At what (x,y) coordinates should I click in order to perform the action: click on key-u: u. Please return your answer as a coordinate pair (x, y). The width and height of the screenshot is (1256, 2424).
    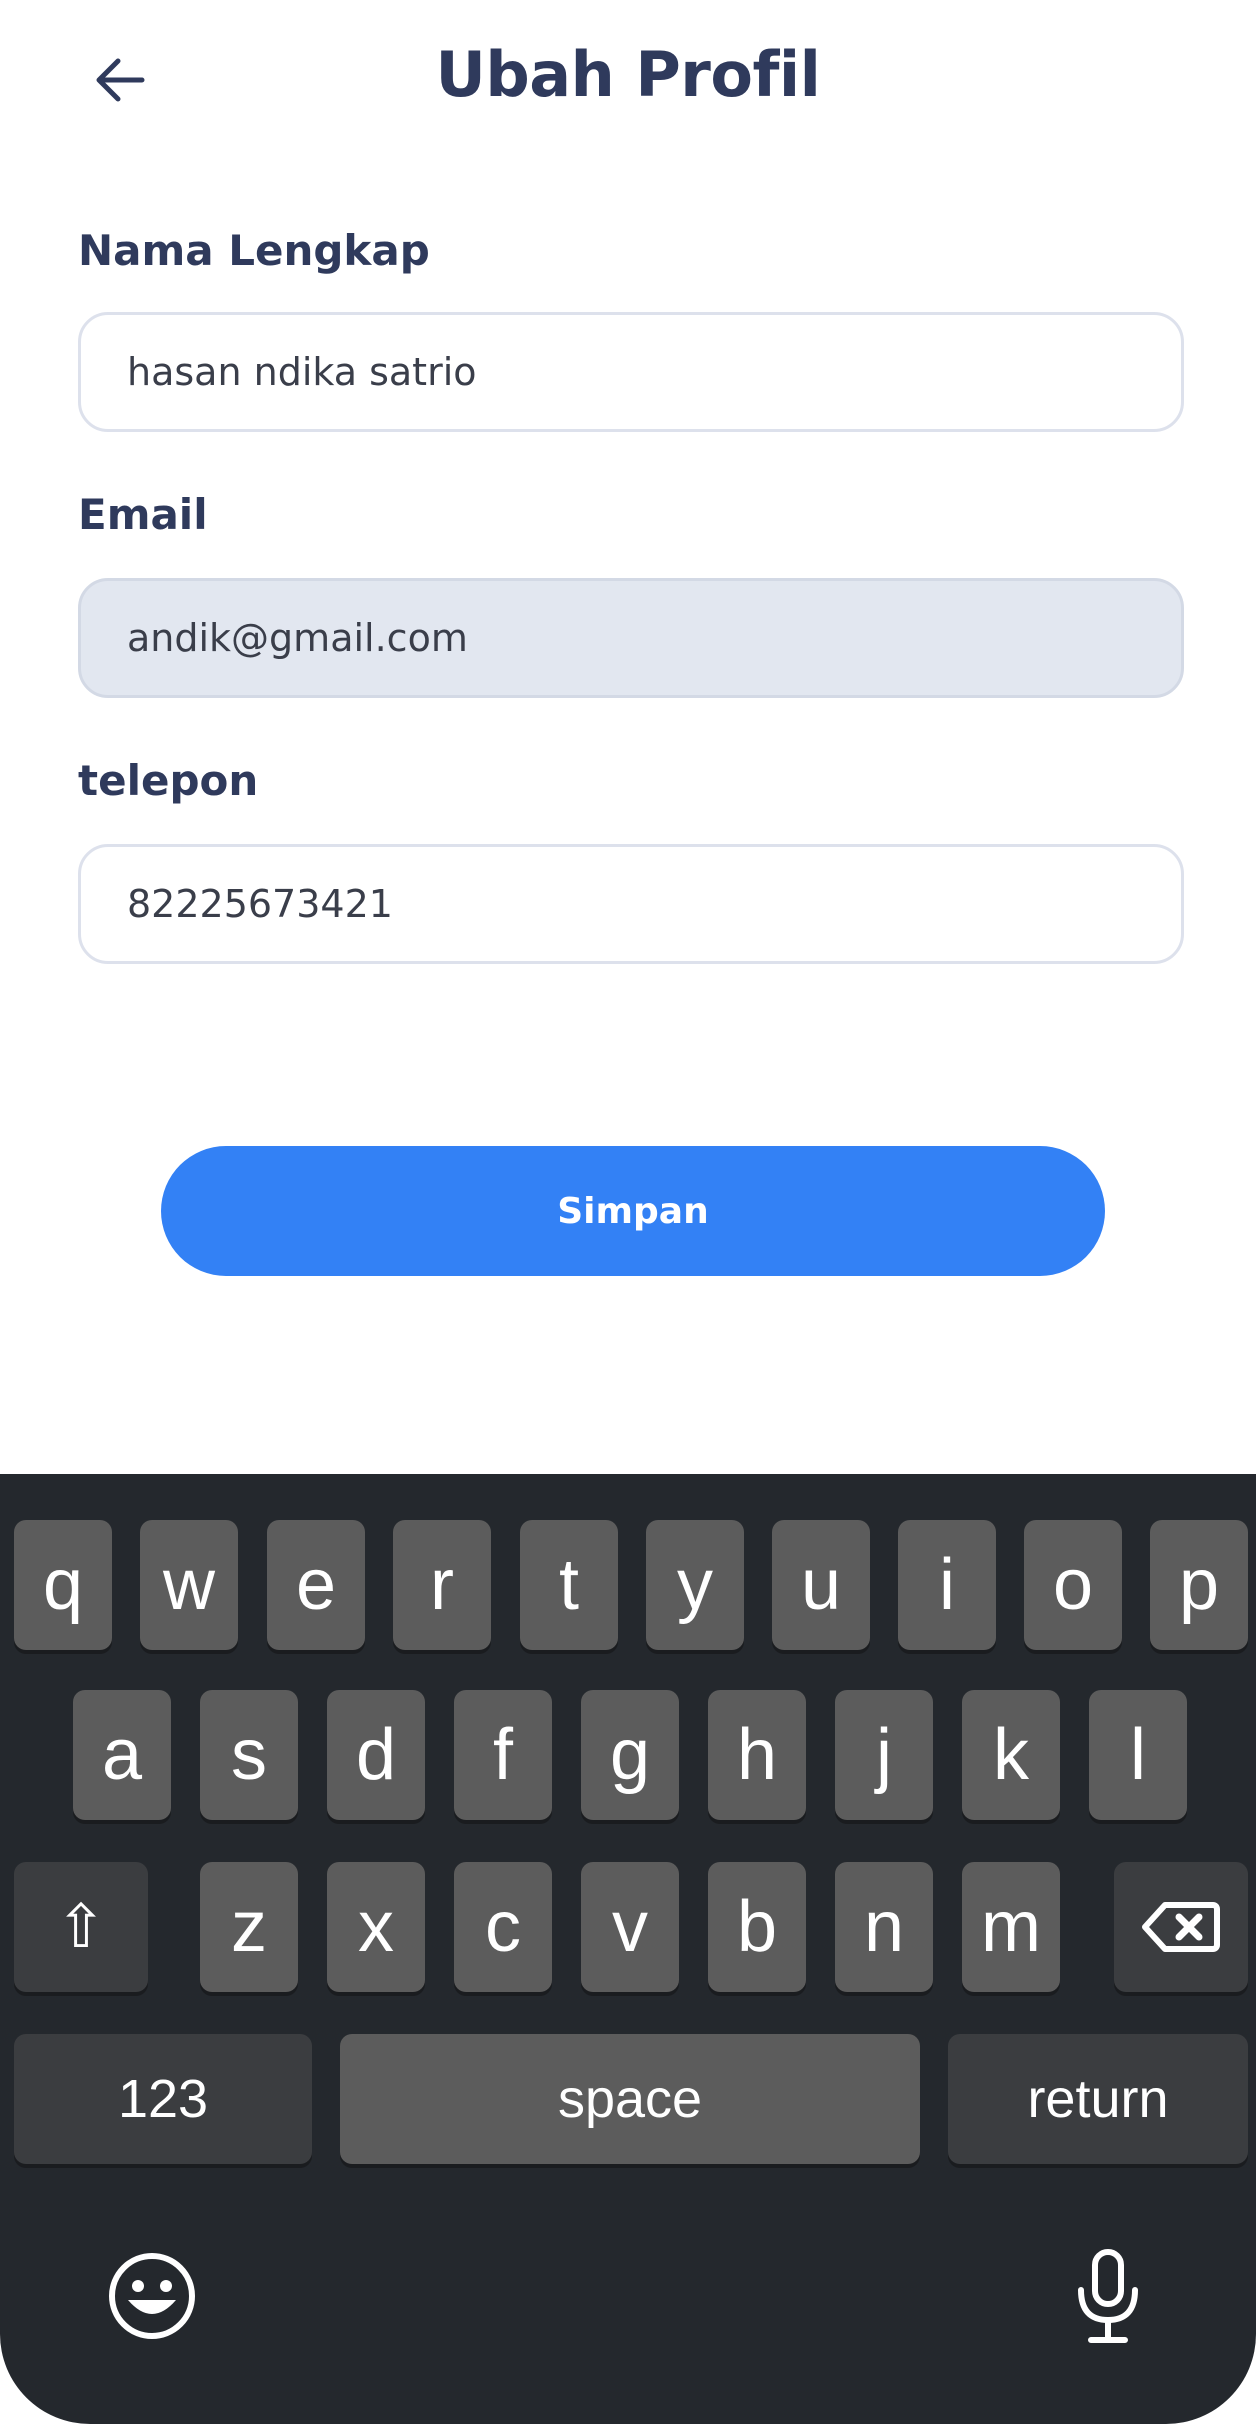
    Looking at the image, I should click on (821, 1585).